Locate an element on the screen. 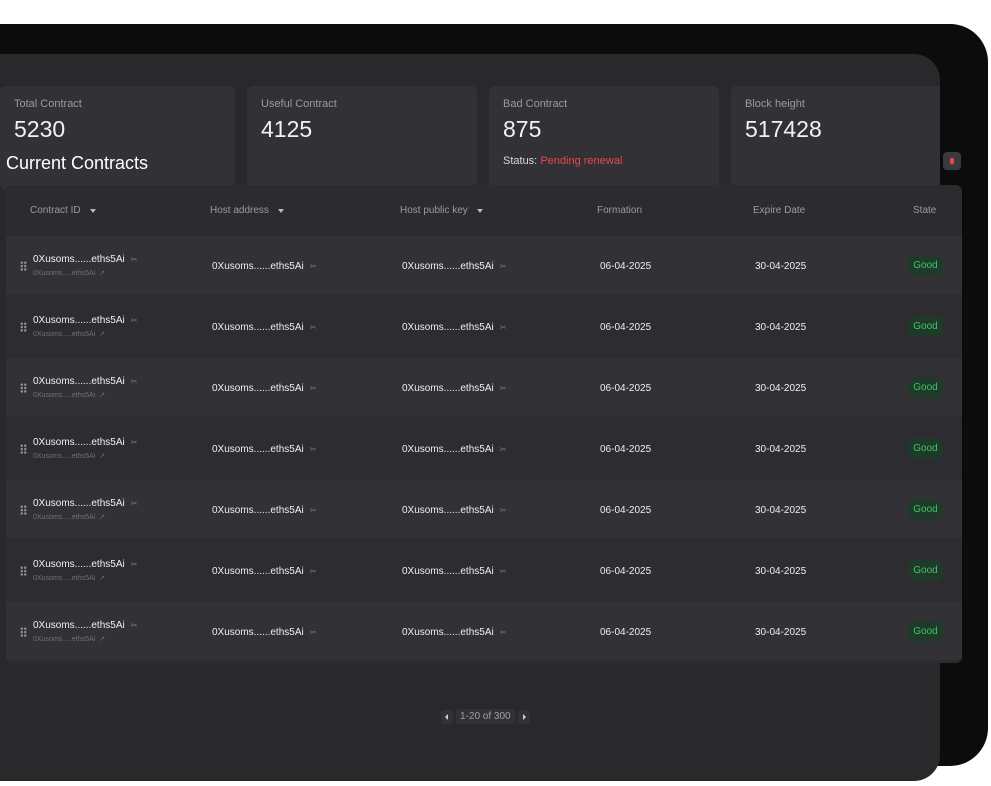 The image size is (991, 786). column-header-host-address: Host address is located at coordinates (247, 210).